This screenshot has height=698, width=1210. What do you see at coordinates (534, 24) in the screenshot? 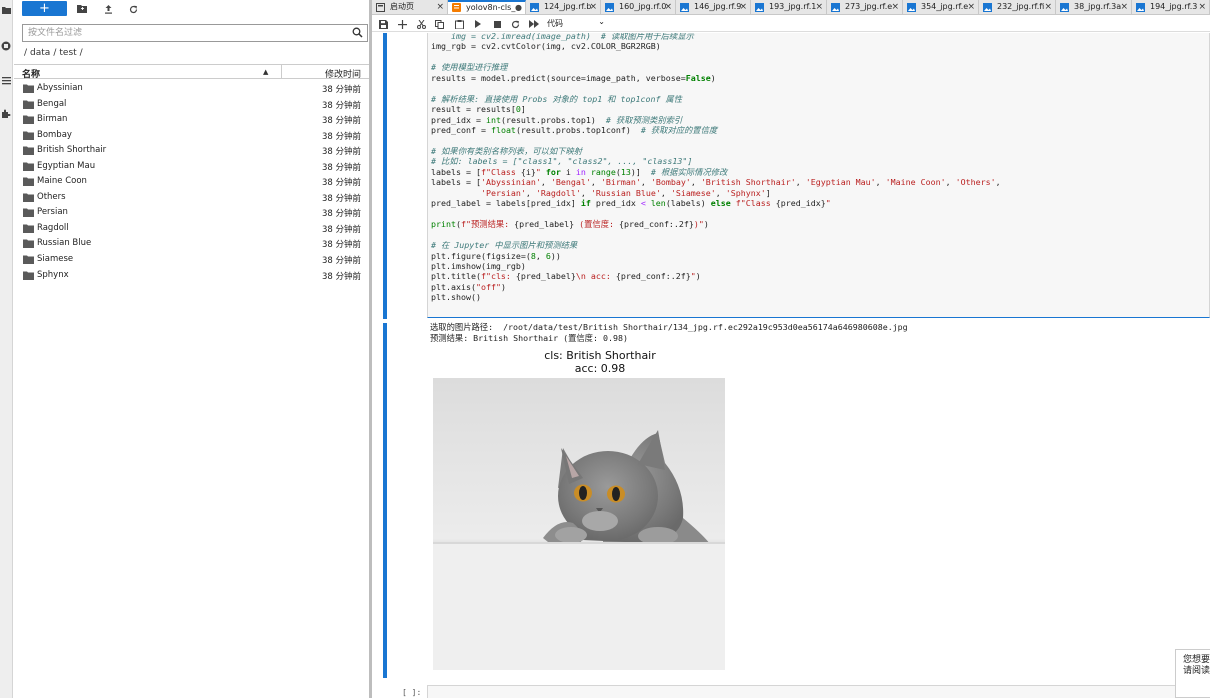
I see `fast-forward-icon` at bounding box center [534, 24].